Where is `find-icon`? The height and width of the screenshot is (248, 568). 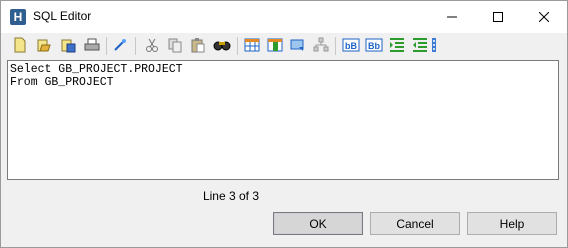
find-icon is located at coordinates (222, 46).